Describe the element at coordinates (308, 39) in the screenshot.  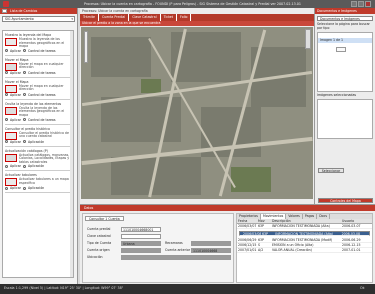
I see `map-tools` at that location.